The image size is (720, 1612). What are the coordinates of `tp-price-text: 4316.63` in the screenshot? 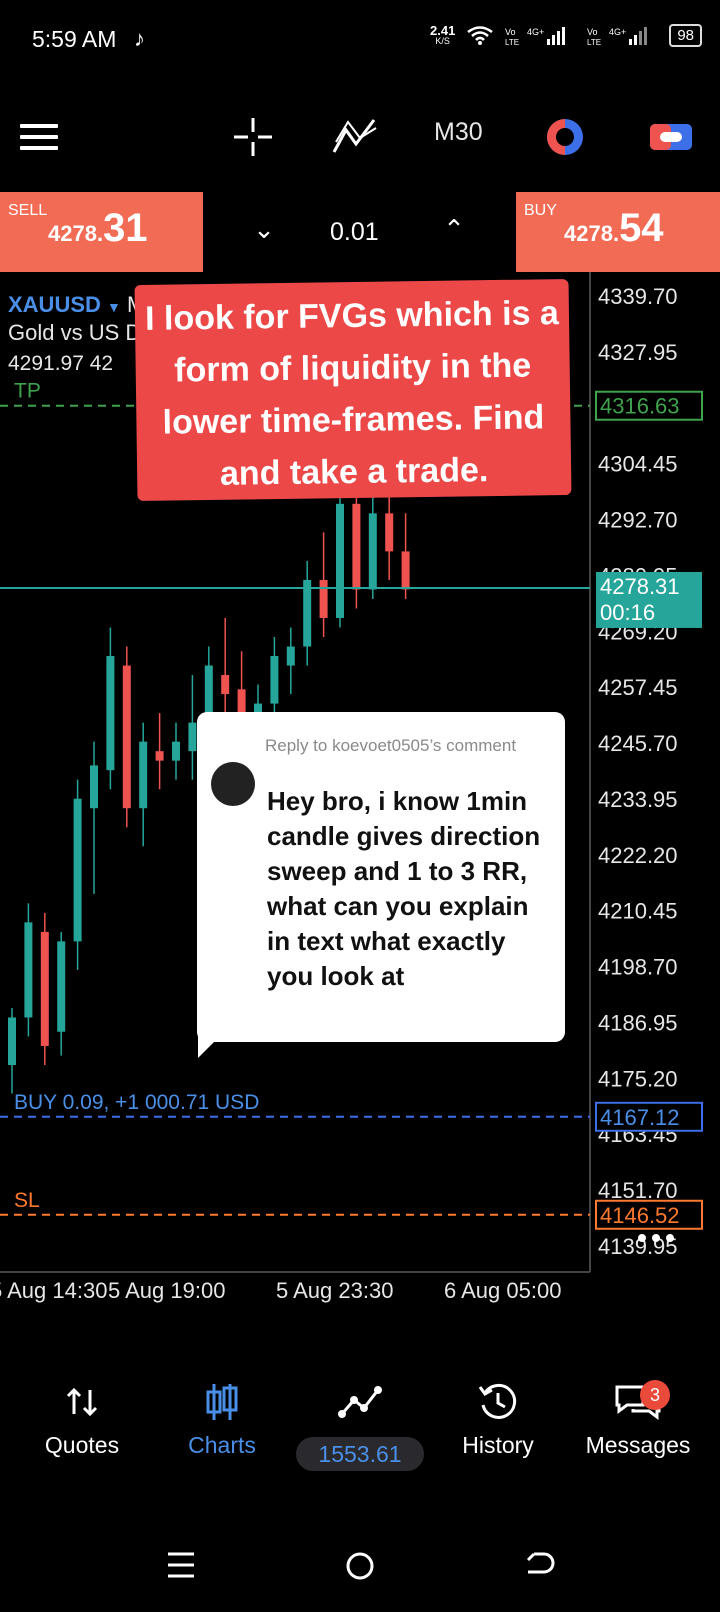 It's located at (640, 406).